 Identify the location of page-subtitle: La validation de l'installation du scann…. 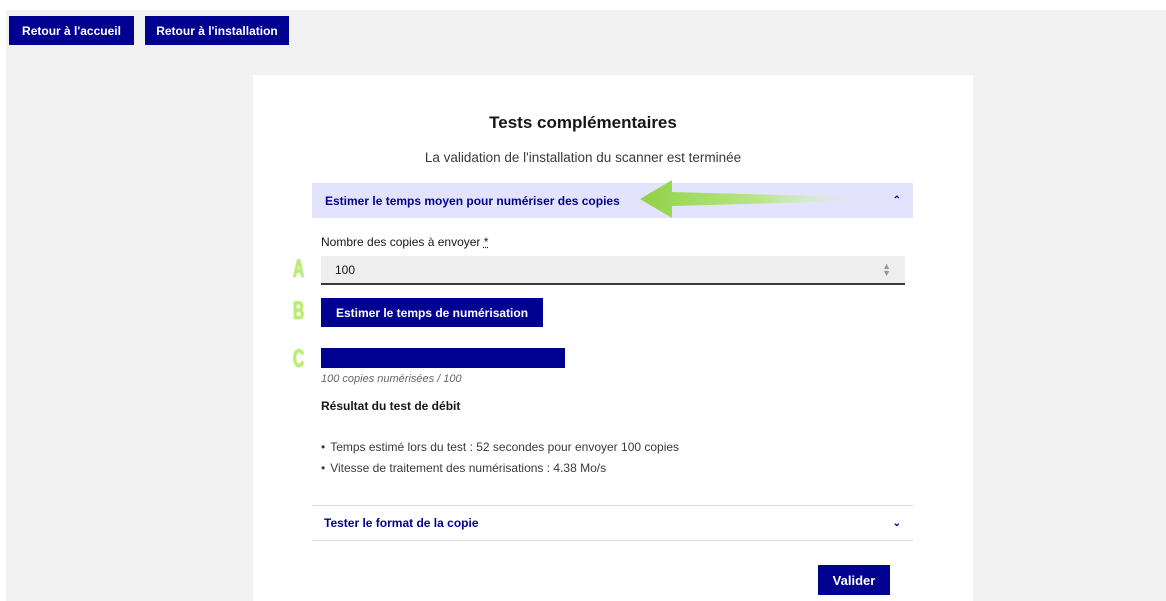
(583, 157).